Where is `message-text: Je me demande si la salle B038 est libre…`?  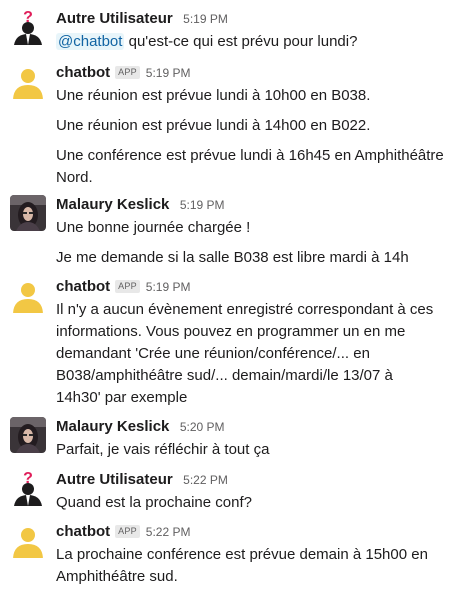
message-text: Je me demande si la salle B038 est libre… is located at coordinates (232, 257).